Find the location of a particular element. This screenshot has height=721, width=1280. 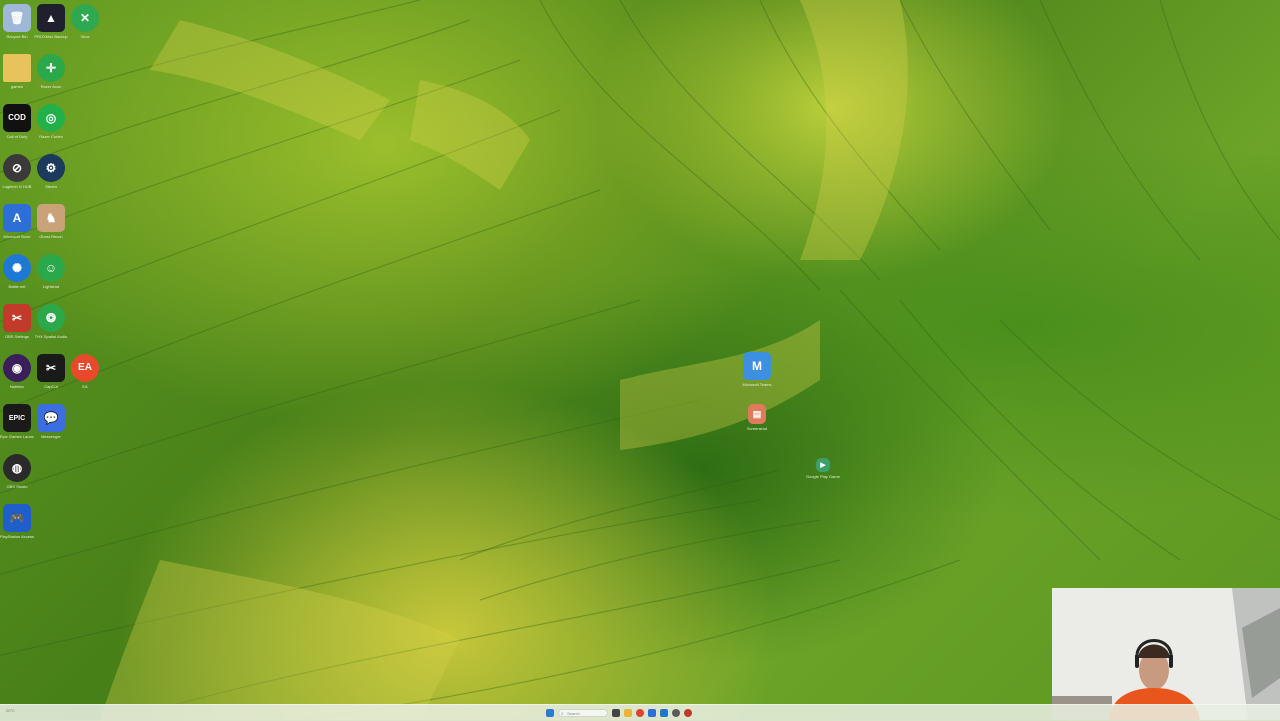

capcut-icon: ✂ is located at coordinates (51, 368).